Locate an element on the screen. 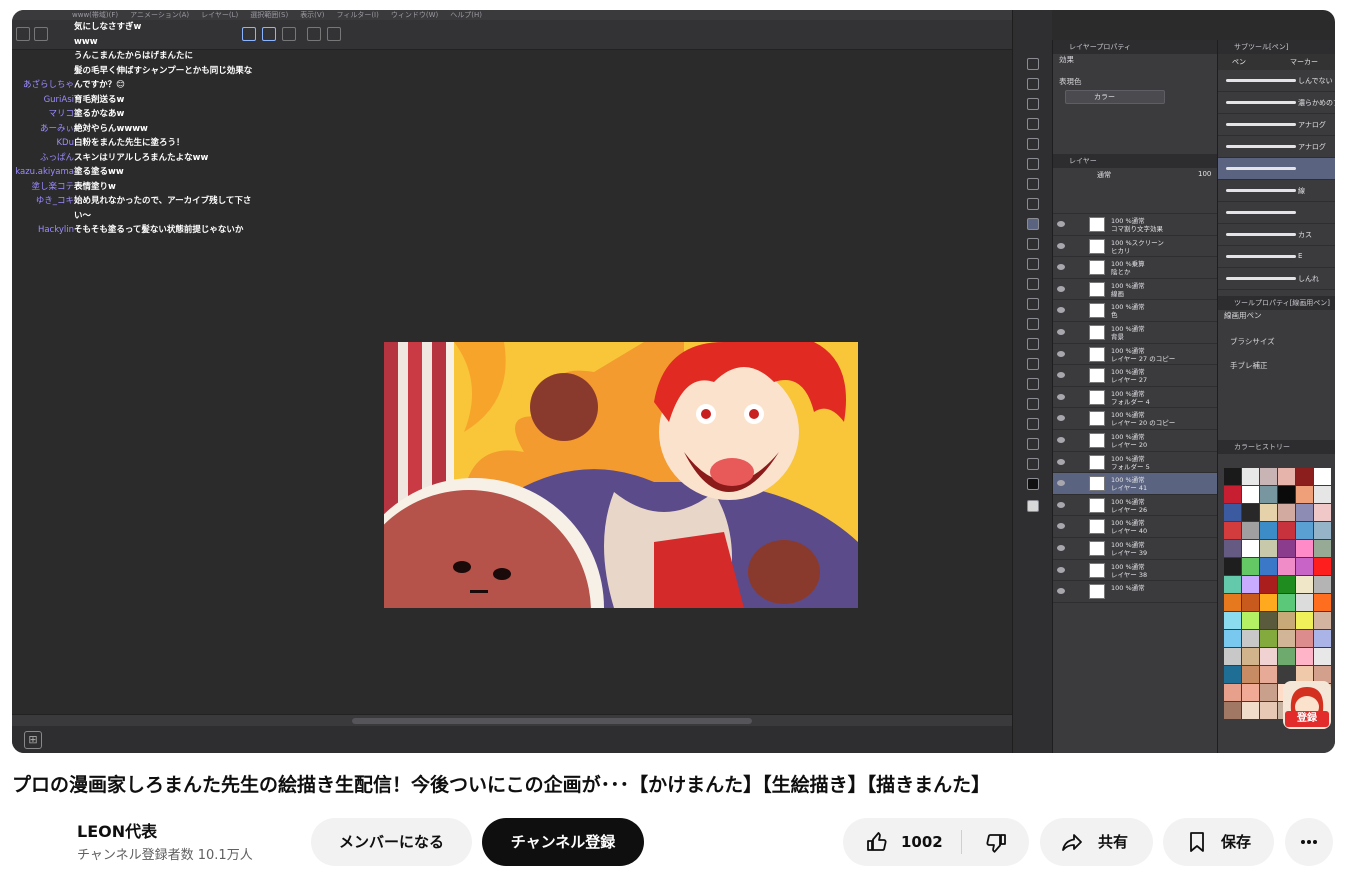 The width and height of the screenshot is (1352, 872). join-button: メンバーになる is located at coordinates (391, 842).